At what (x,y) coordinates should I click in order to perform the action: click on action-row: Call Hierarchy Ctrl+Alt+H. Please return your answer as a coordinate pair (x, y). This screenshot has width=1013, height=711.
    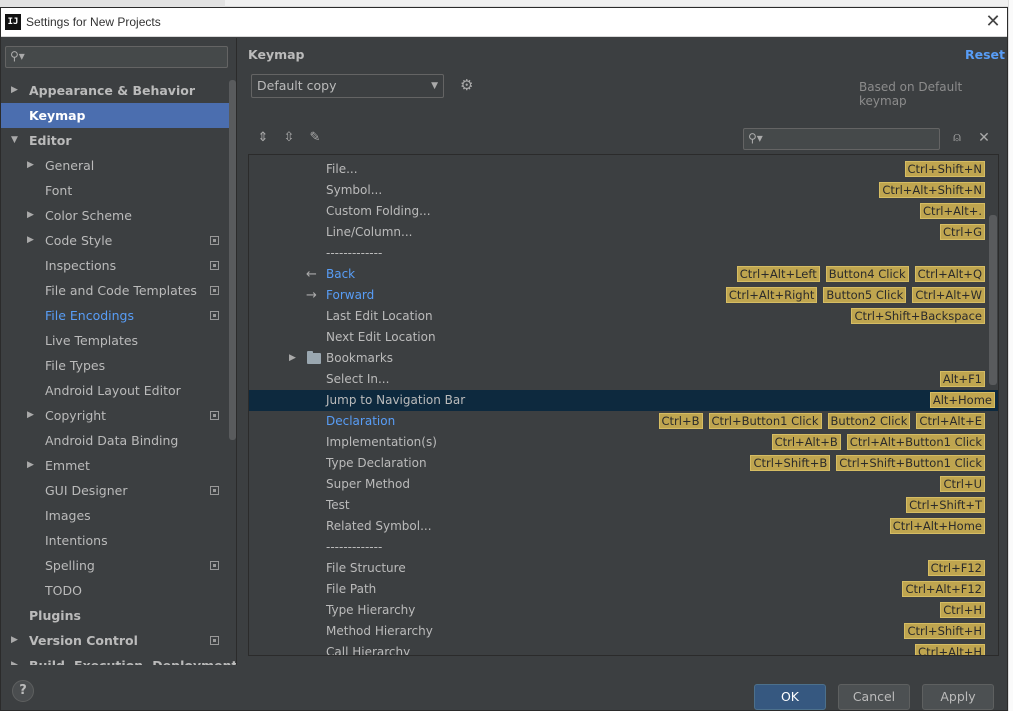
    Looking at the image, I should click on (619, 648).